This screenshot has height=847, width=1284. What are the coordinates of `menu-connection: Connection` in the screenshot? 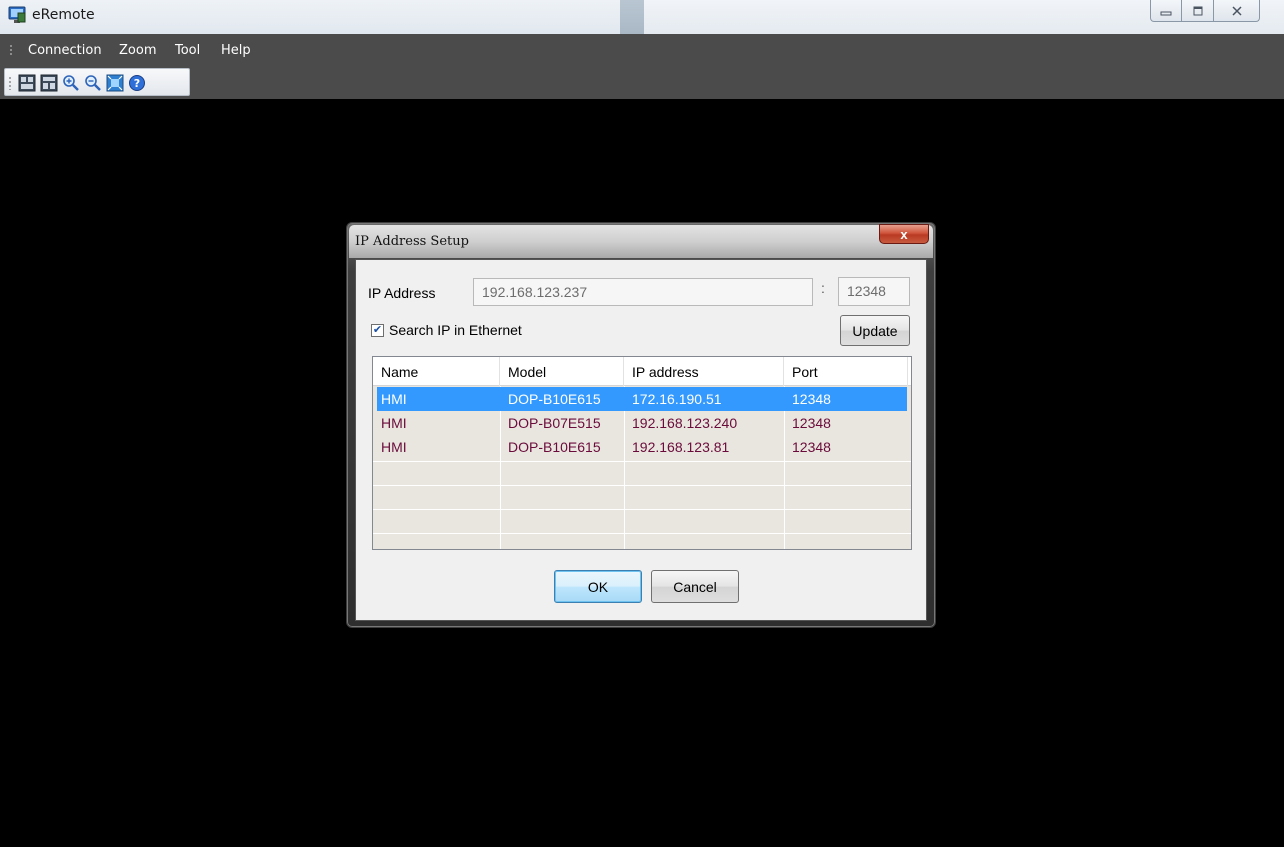 It's located at (65, 50).